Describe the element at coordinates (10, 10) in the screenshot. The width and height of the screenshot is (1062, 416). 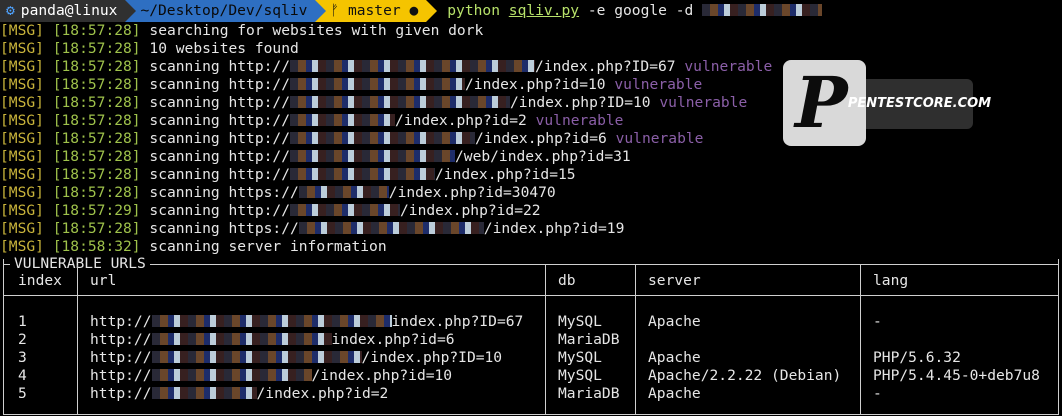
I see `gear-icon: ⚙` at that location.